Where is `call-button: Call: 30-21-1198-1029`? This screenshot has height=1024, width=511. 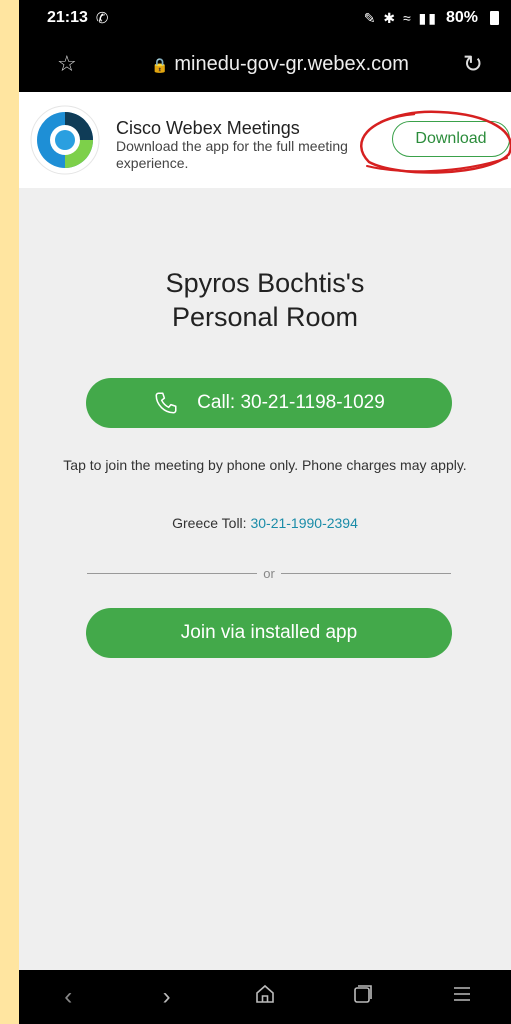
call-button: Call: 30-21-1198-1029 is located at coordinates (269, 403).